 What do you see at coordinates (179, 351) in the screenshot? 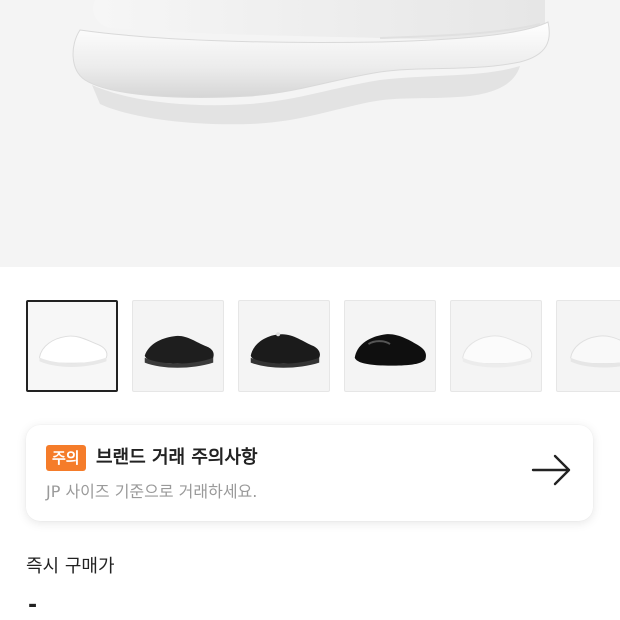
I see `black-sneaker-thumb-image` at bounding box center [179, 351].